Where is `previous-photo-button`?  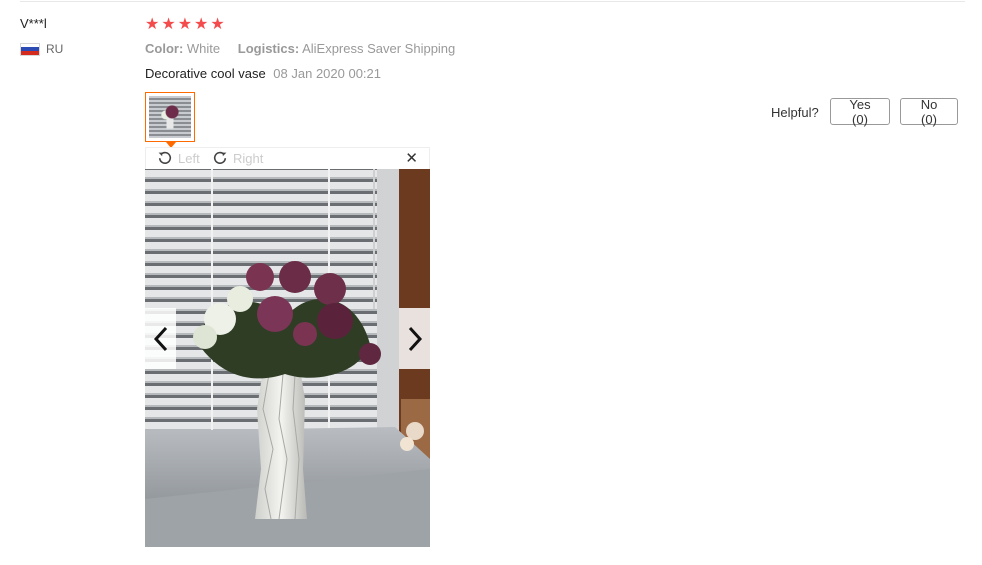 previous-photo-button is located at coordinates (160, 338).